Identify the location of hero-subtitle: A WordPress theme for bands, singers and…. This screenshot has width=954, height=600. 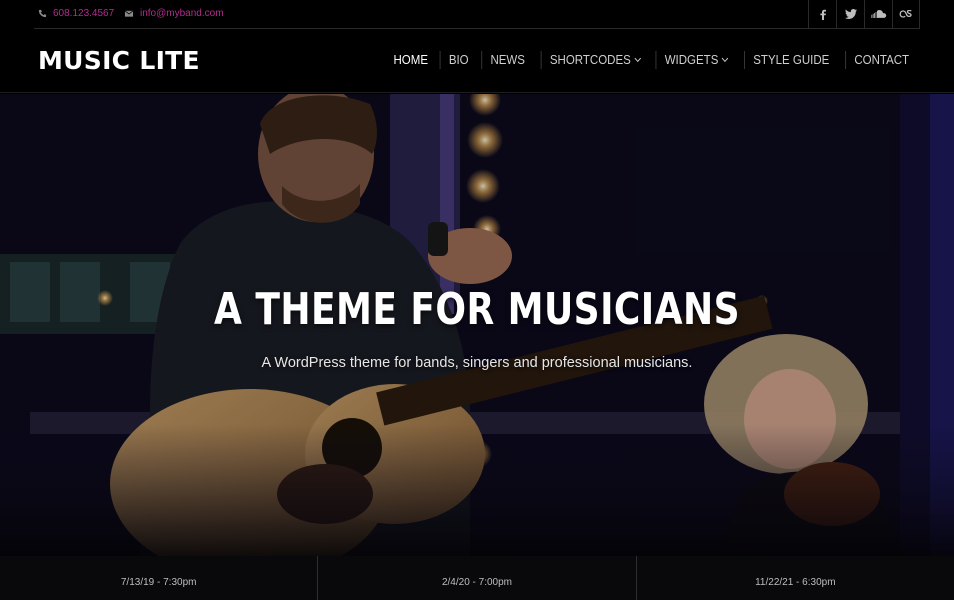
(477, 363).